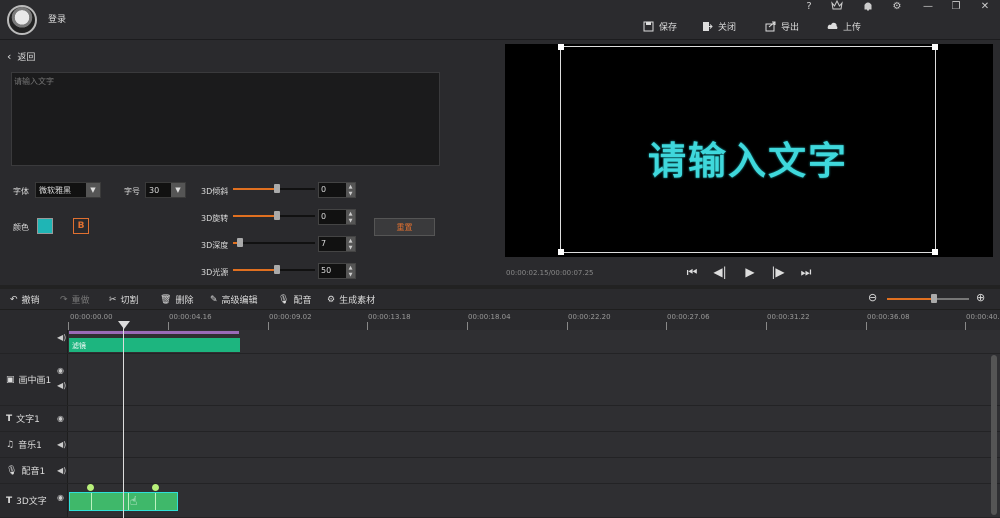 The height and width of the screenshot is (518, 1000). I want to click on film-reel-icon: ⚙, so click(331, 299).